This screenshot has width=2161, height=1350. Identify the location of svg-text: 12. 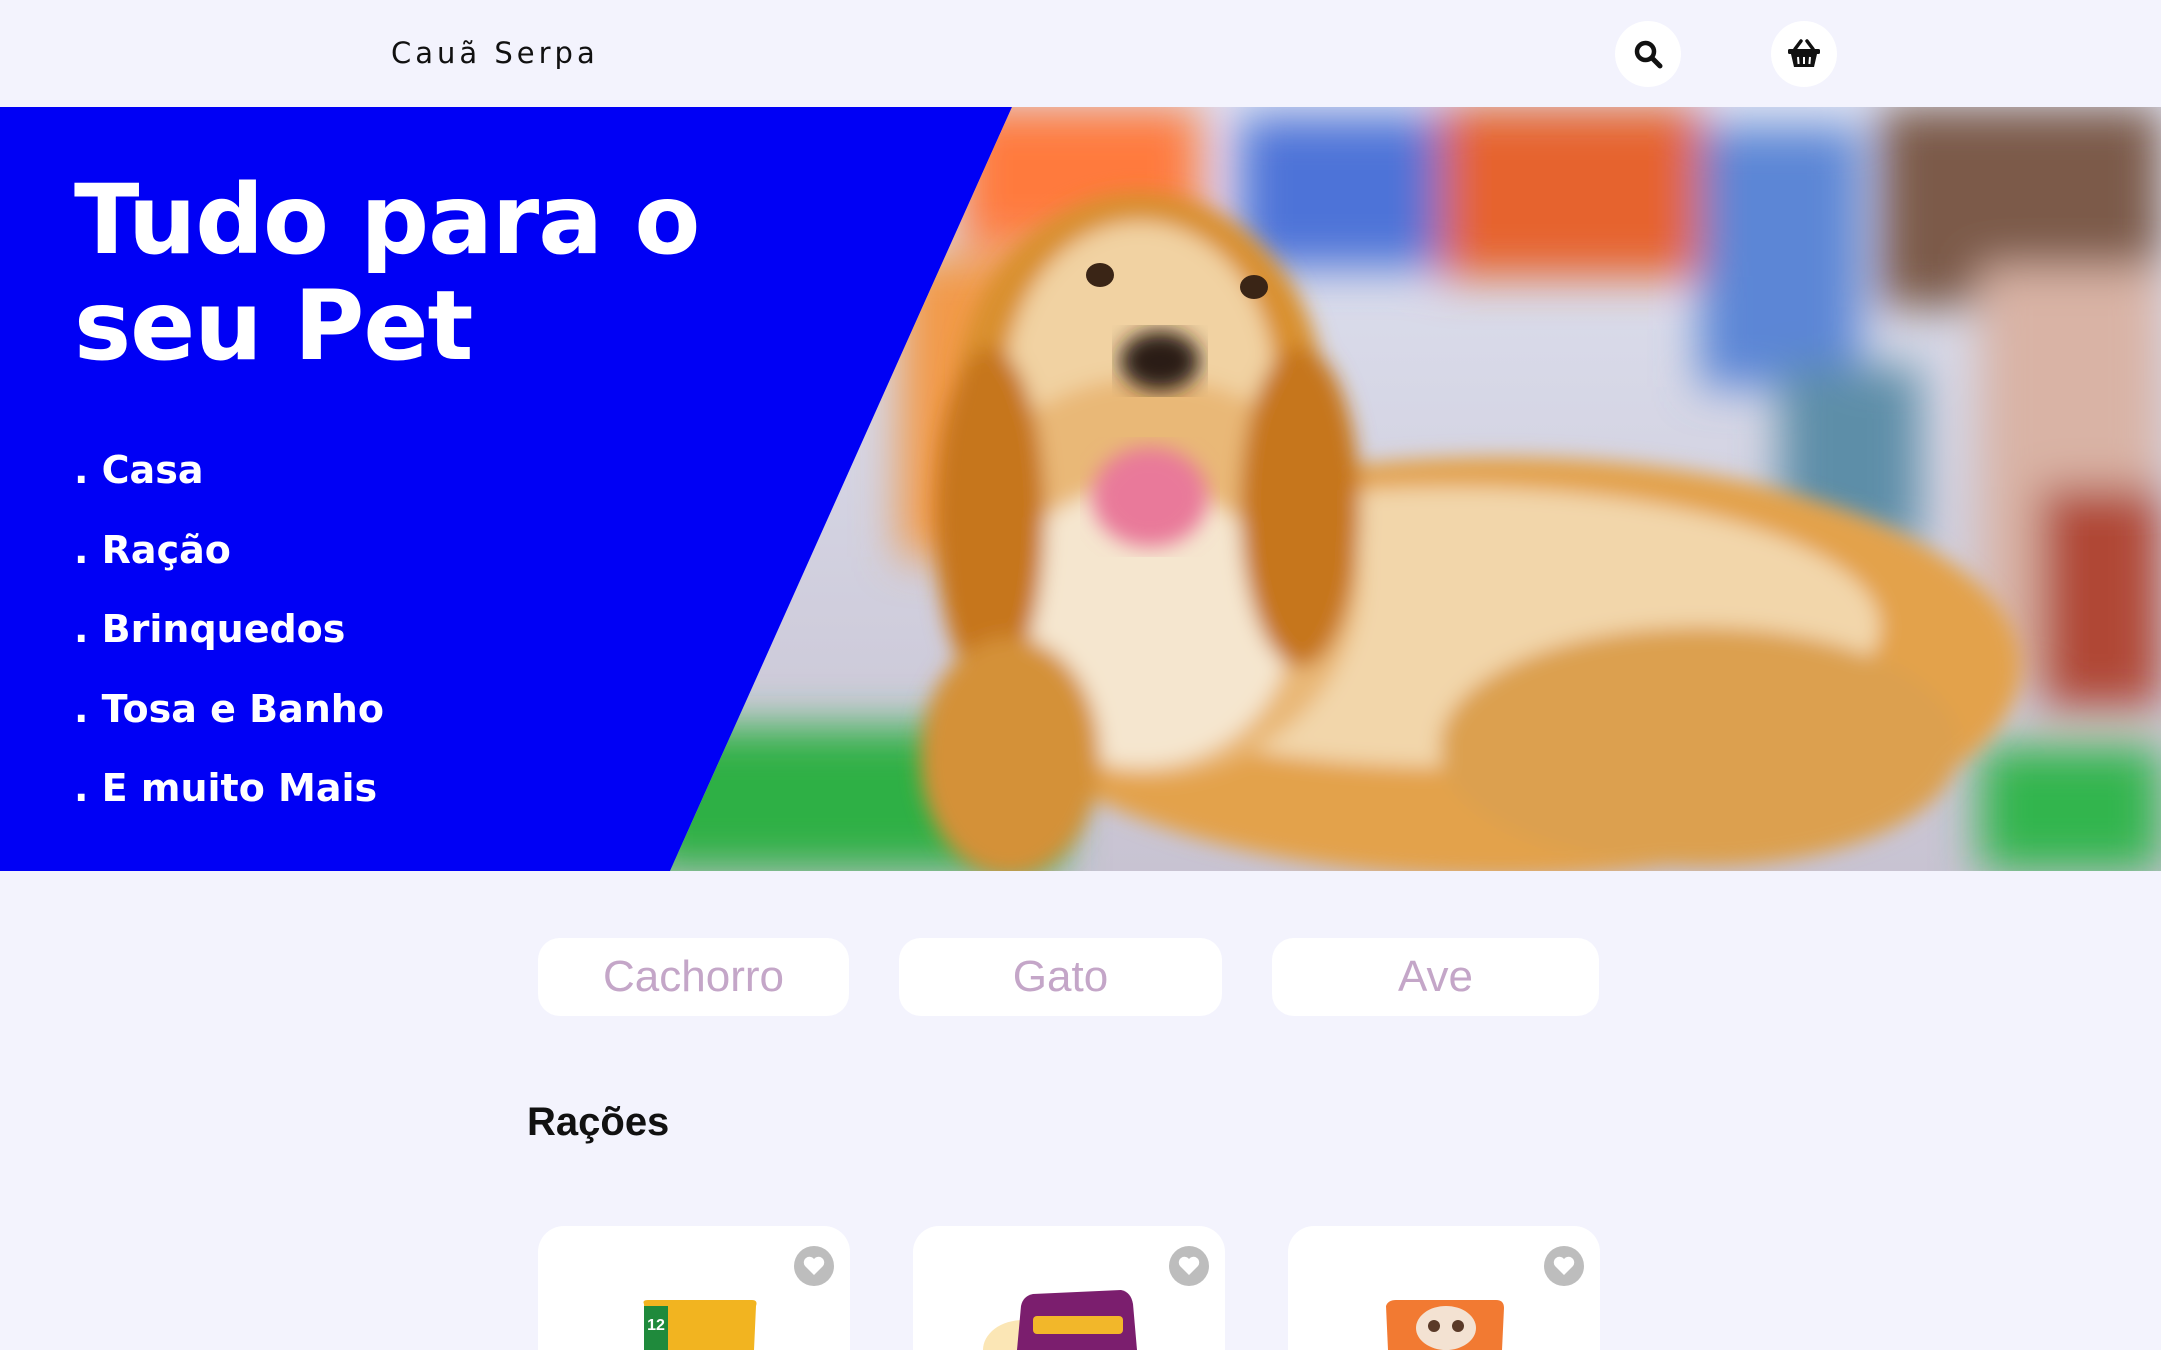
(656, 1325).